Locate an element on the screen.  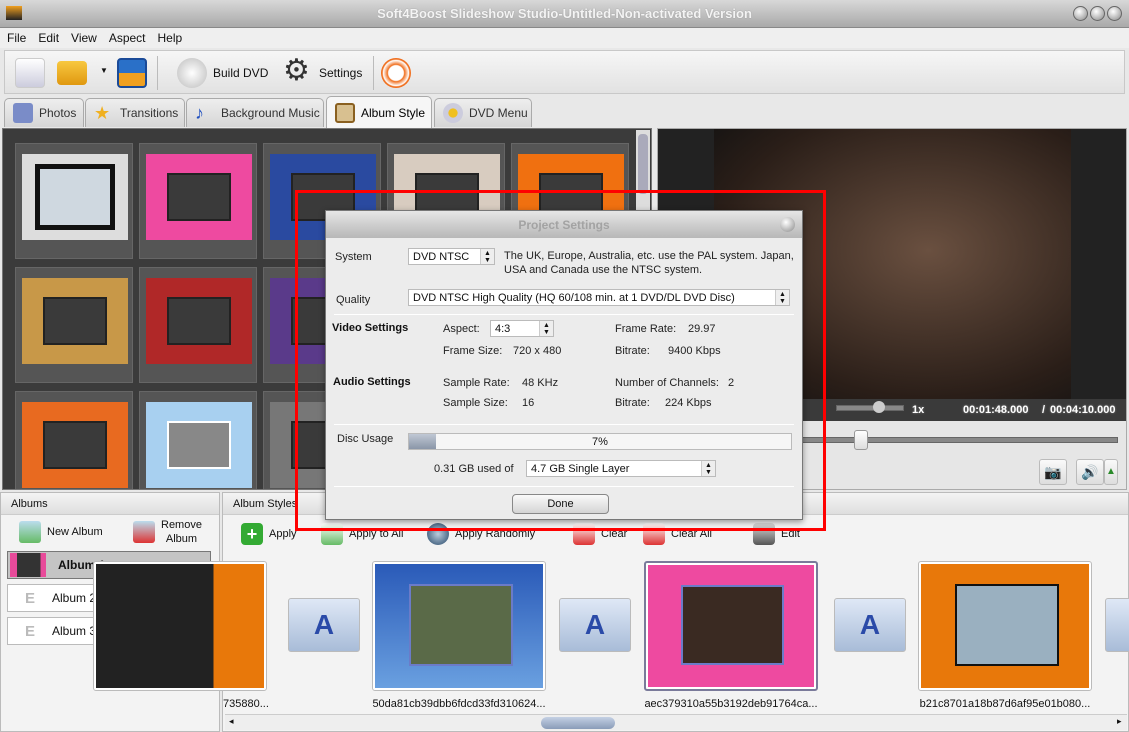
album-name: Album 2 is located at coordinates (74, 598).